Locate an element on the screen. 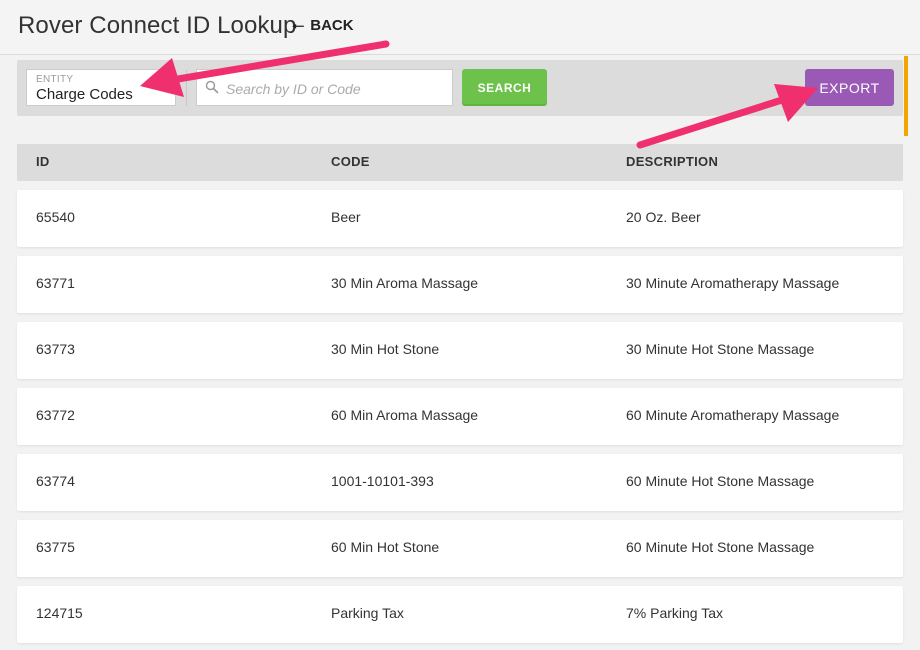  page-title: Rover Connect ID Lookup is located at coordinates (157, 25).